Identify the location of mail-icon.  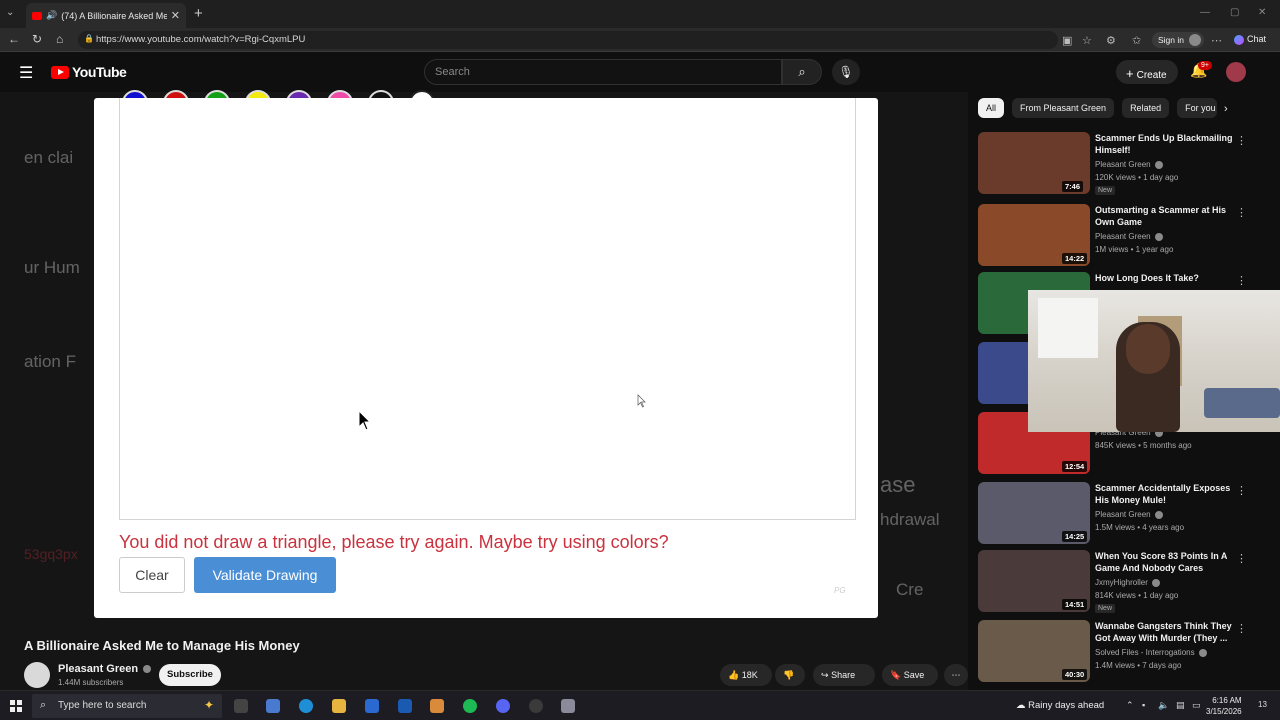
(405, 706).